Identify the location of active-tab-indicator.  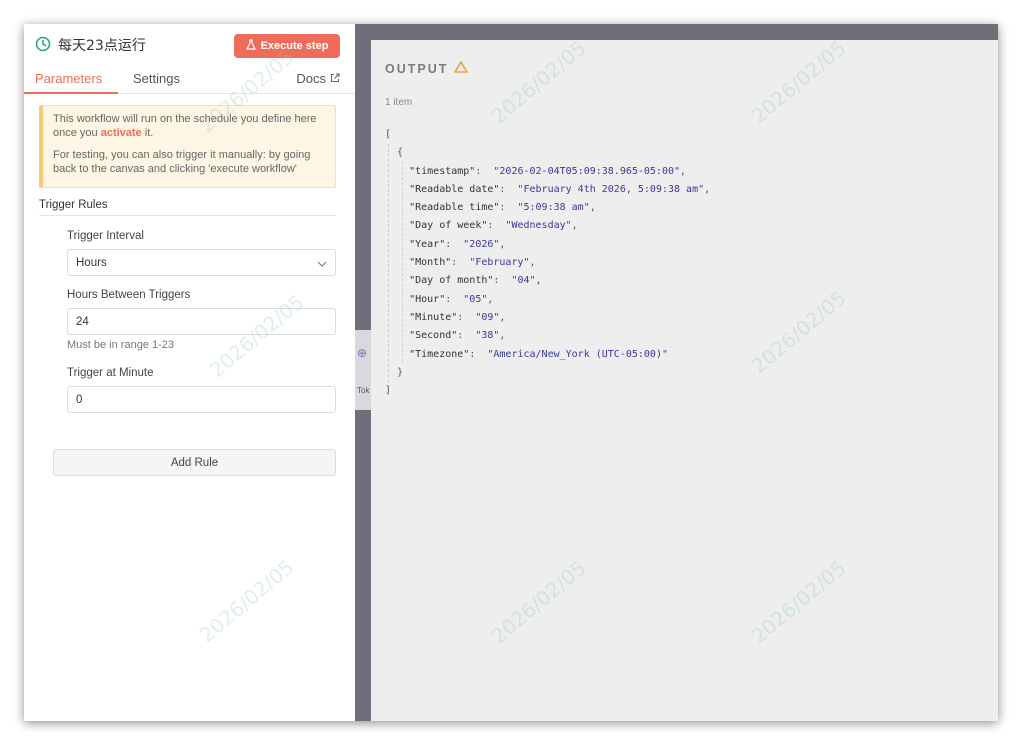
(71, 93).